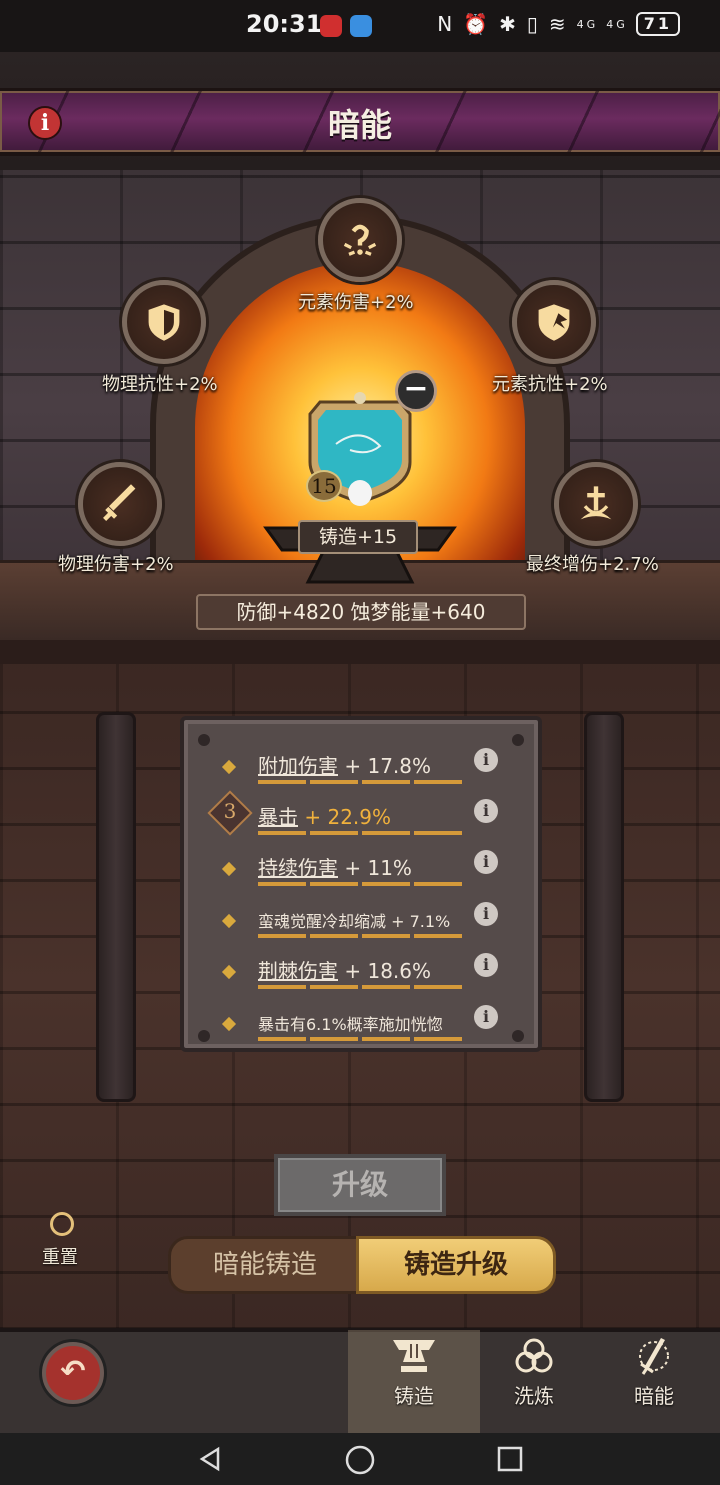 The height and width of the screenshot is (1485, 720). Describe the element at coordinates (116, 564) in the screenshot. I see `attribute-label: 物理伤害+2%` at that location.